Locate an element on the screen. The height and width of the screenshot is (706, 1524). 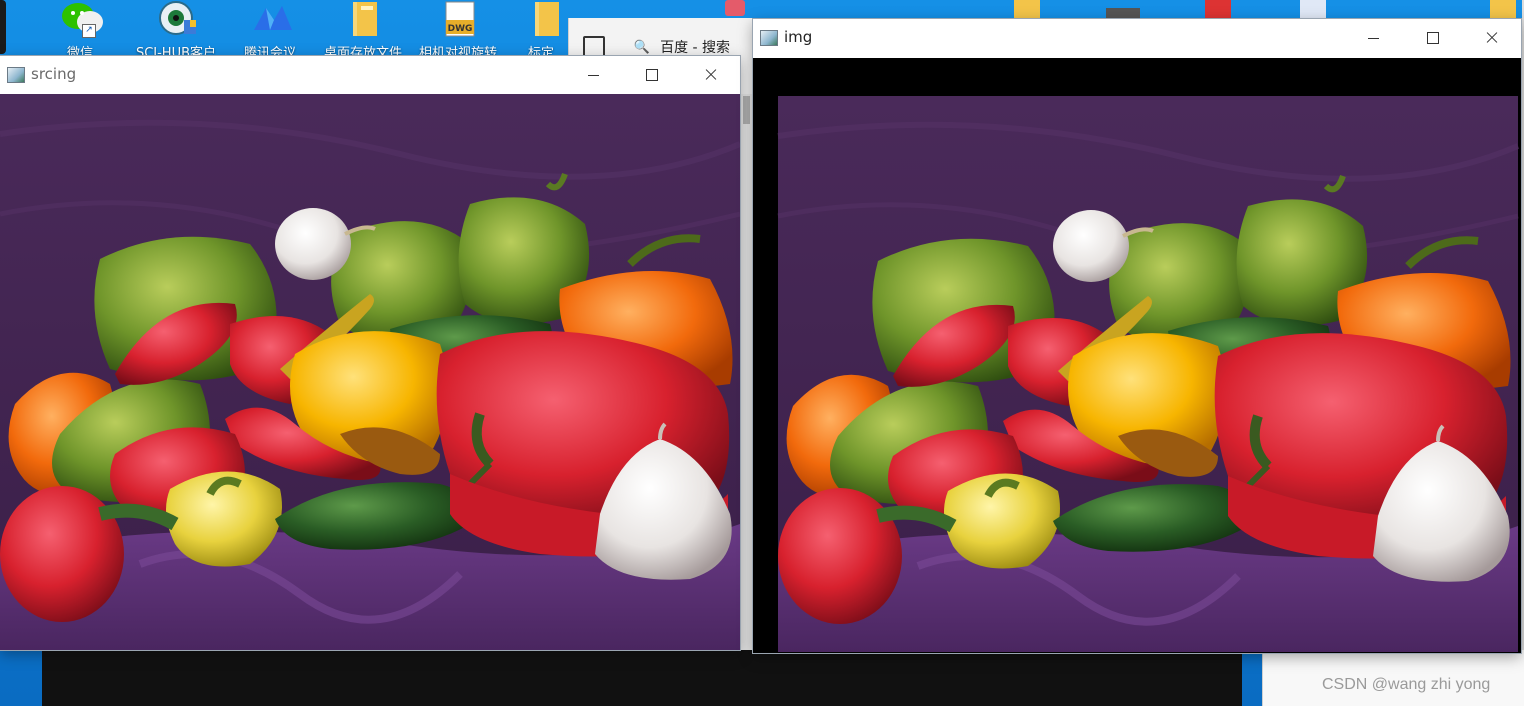
desktop-icon-wechat: ↗ 微信 is located at coordinates (80, 30).